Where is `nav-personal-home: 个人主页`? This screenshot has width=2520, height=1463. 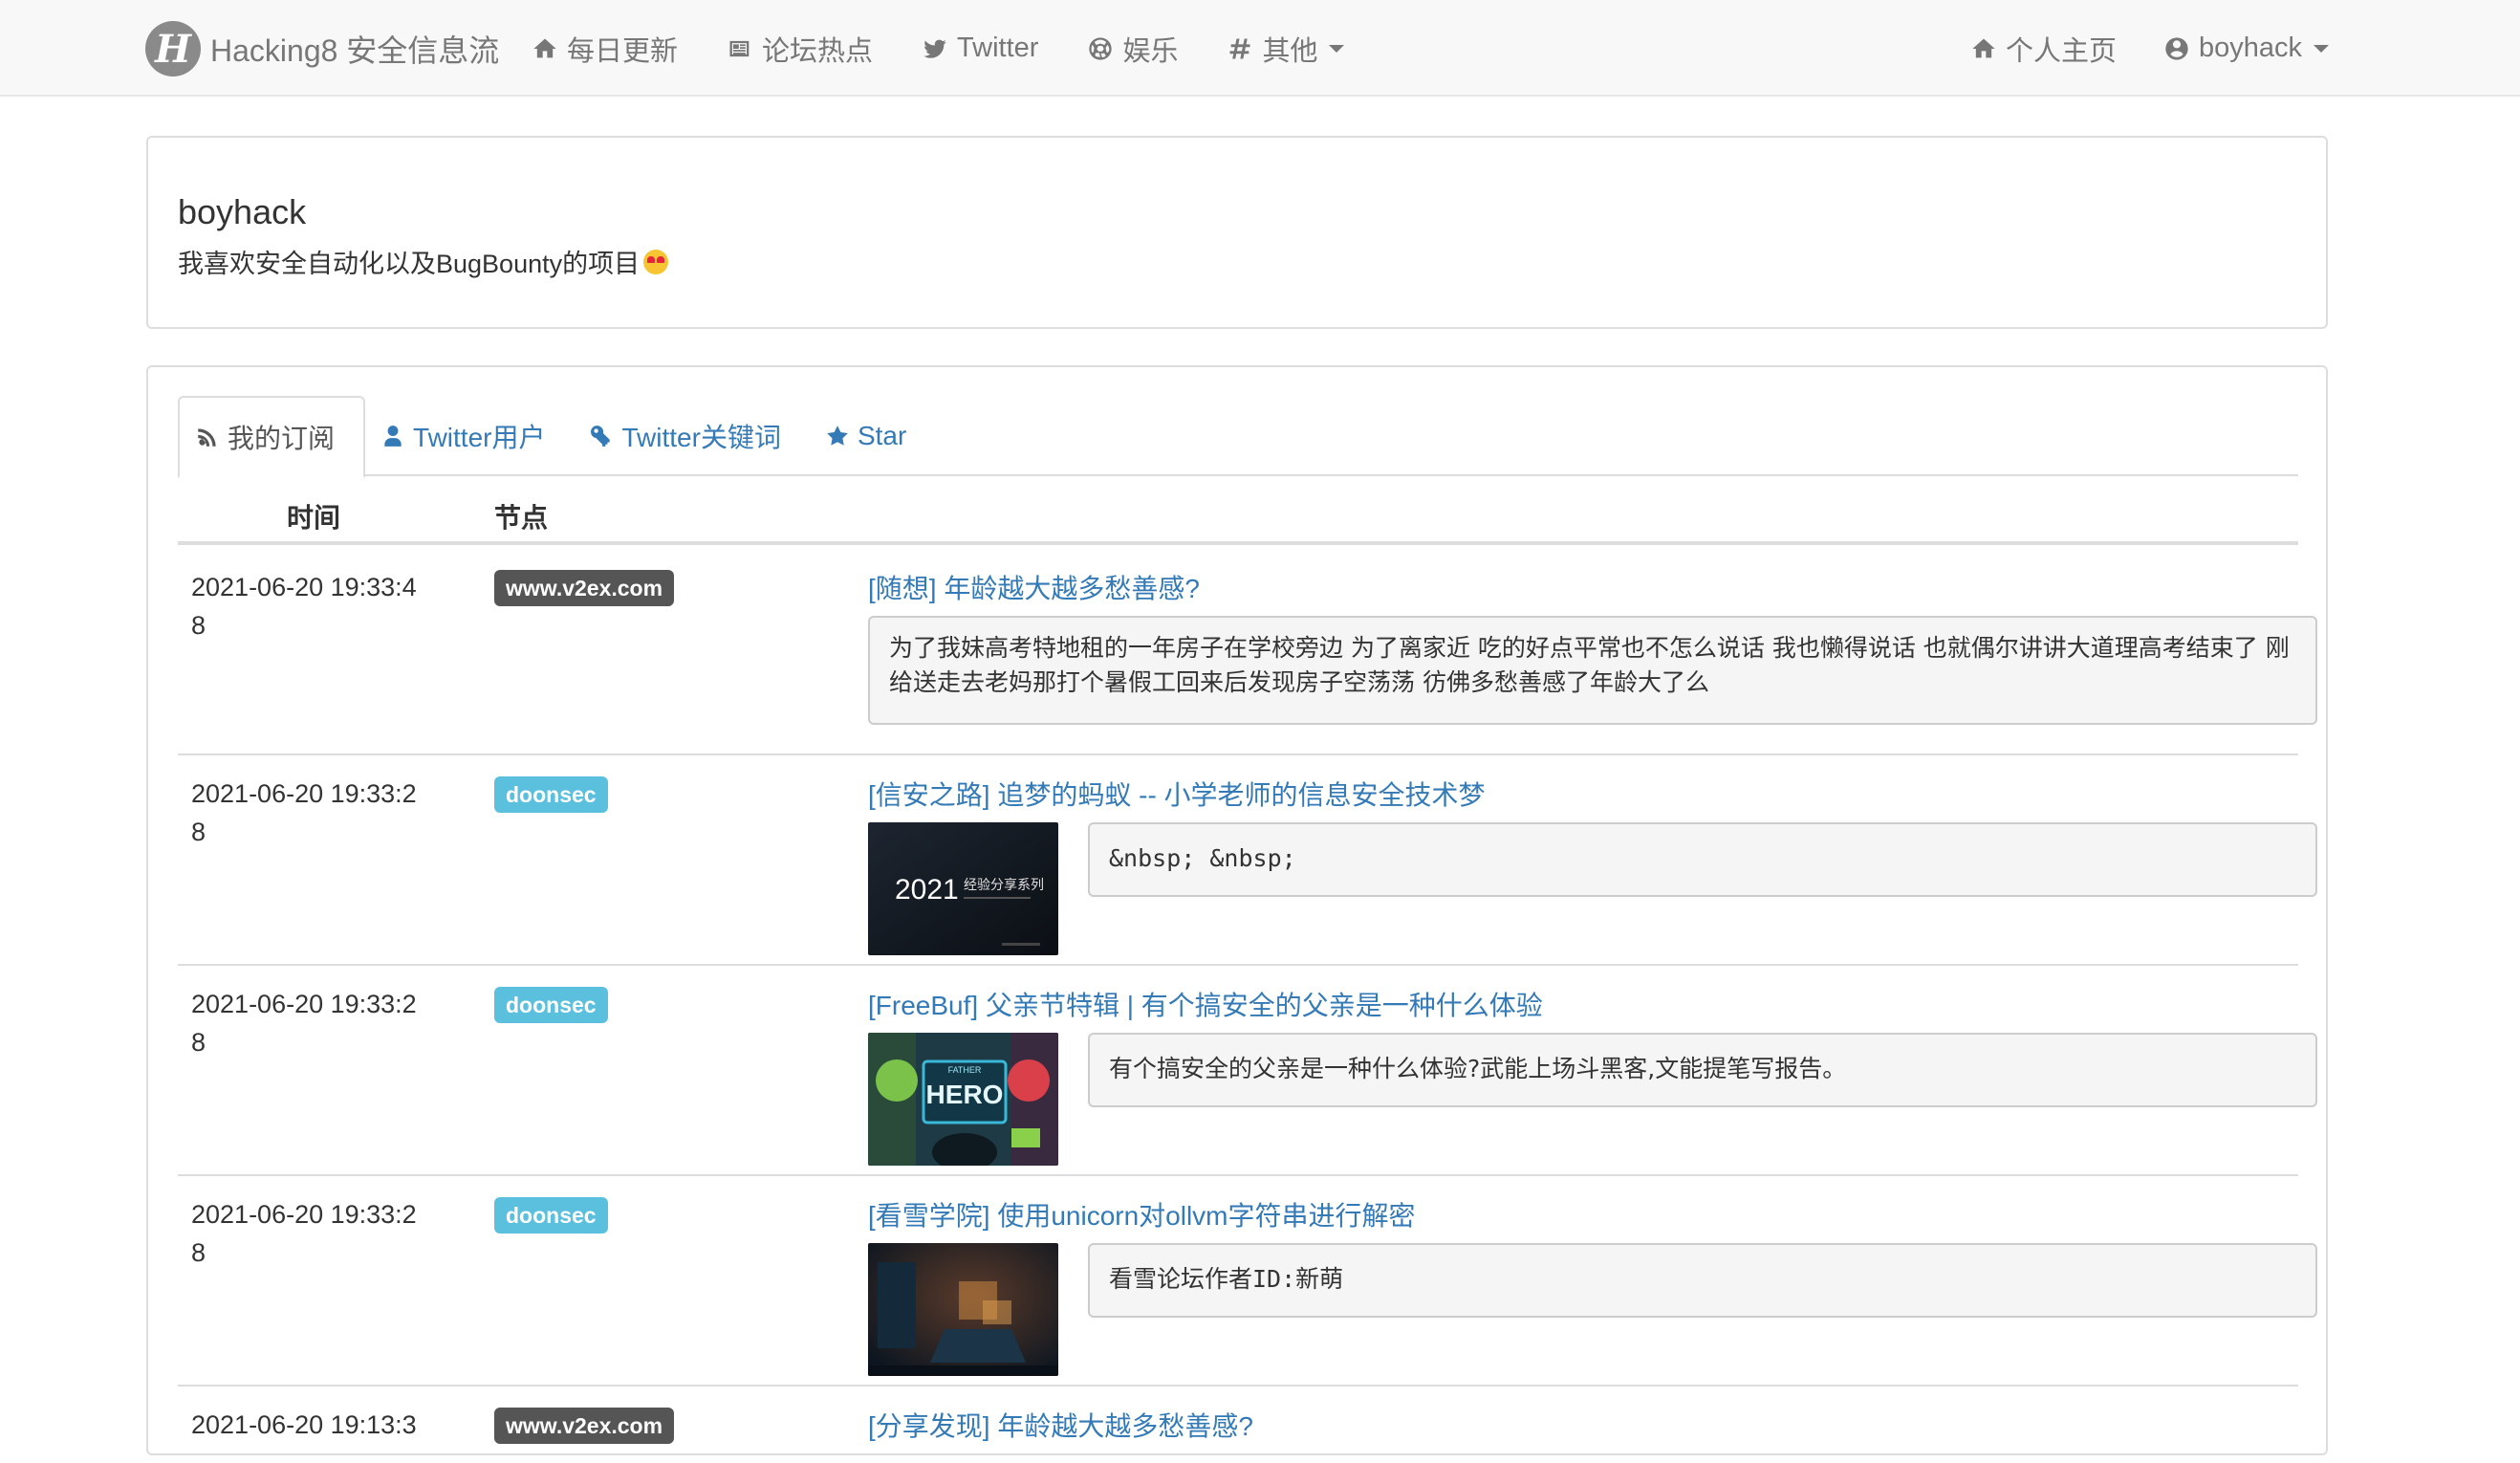 nav-personal-home: 个人主页 is located at coordinates (2043, 49).